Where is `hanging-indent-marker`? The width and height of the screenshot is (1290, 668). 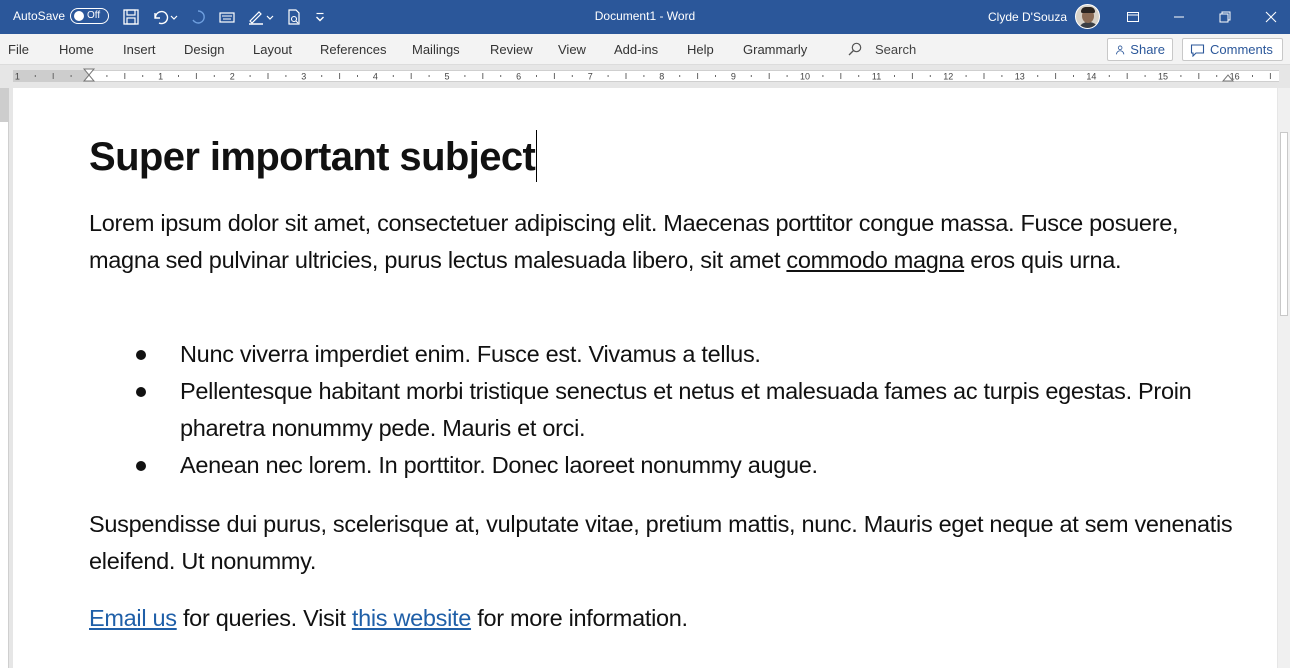
hanging-indent-marker is located at coordinates (89, 78).